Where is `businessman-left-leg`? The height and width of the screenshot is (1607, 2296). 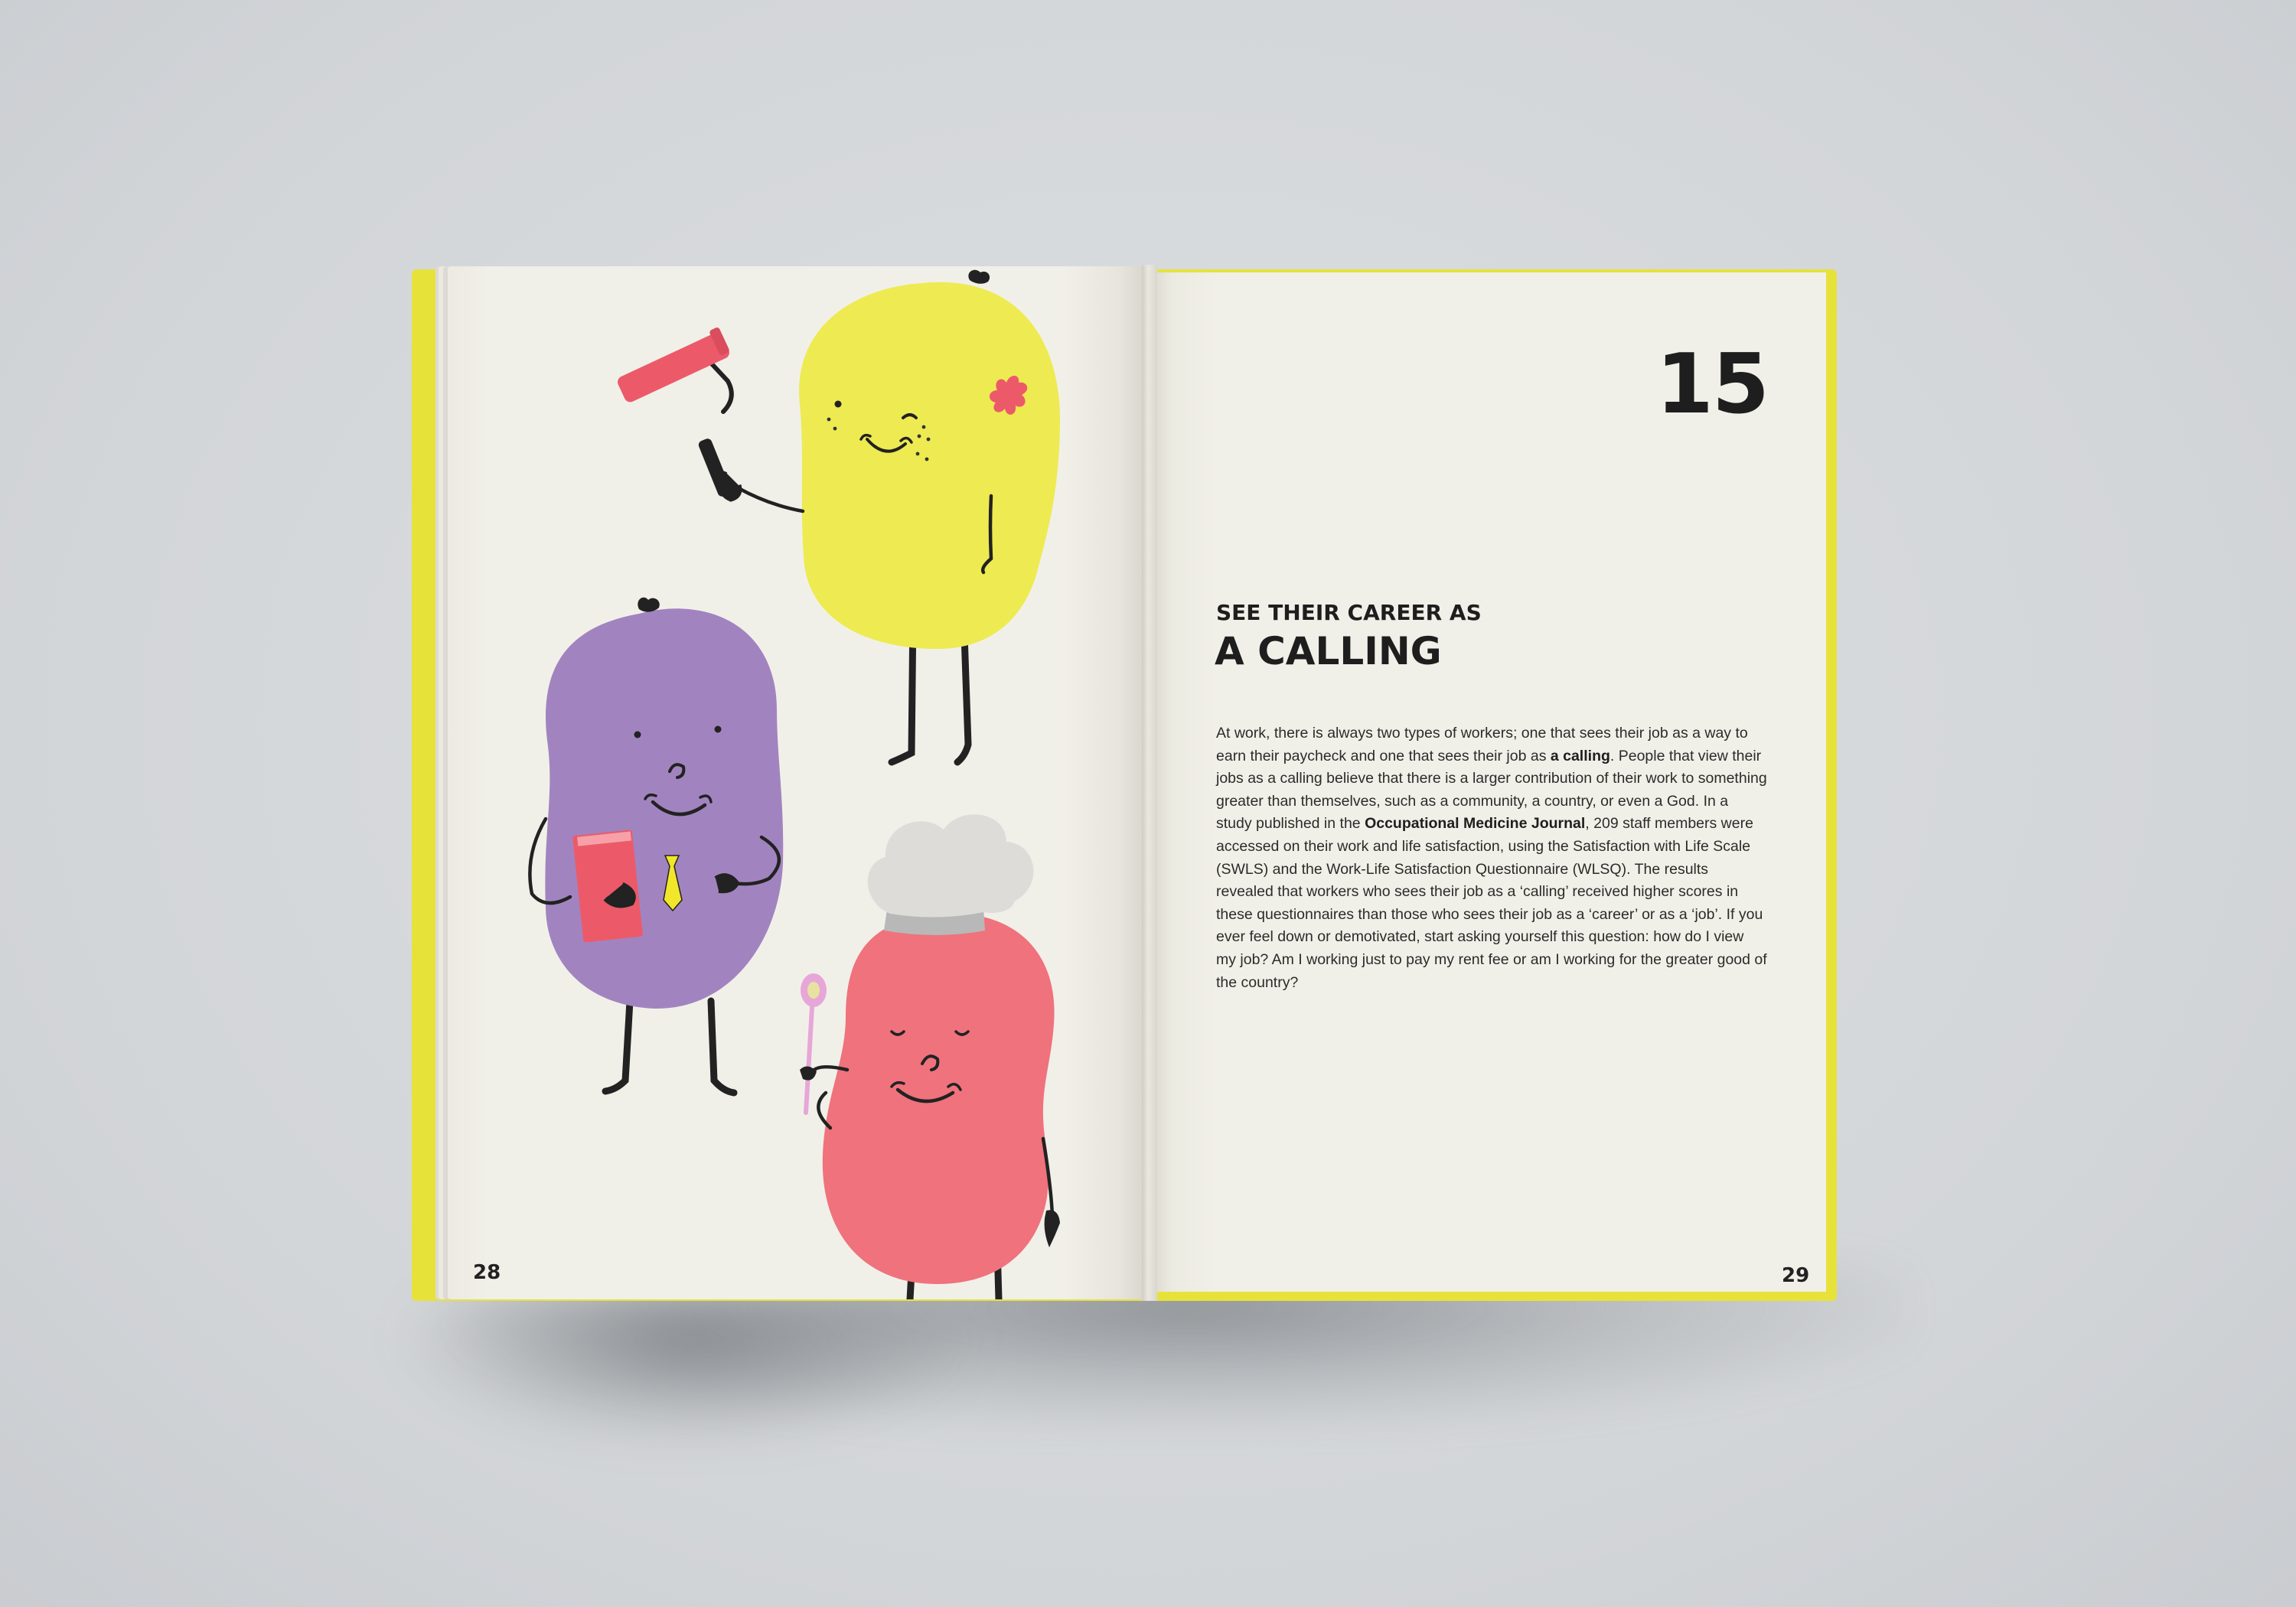 businessman-left-leg is located at coordinates (618, 1046).